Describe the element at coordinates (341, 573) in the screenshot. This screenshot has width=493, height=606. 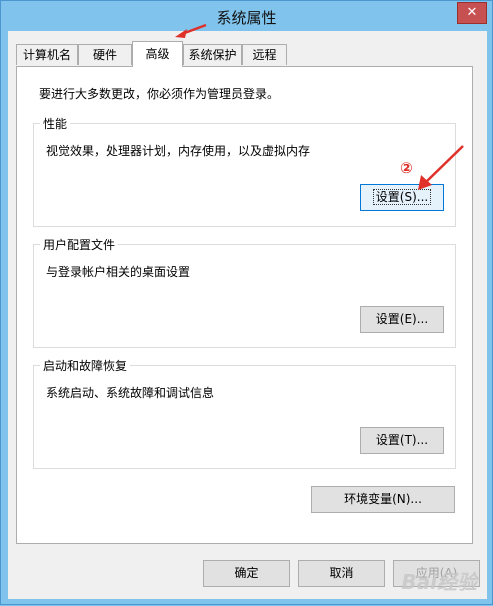
I see `cancel-button: 取消` at that location.